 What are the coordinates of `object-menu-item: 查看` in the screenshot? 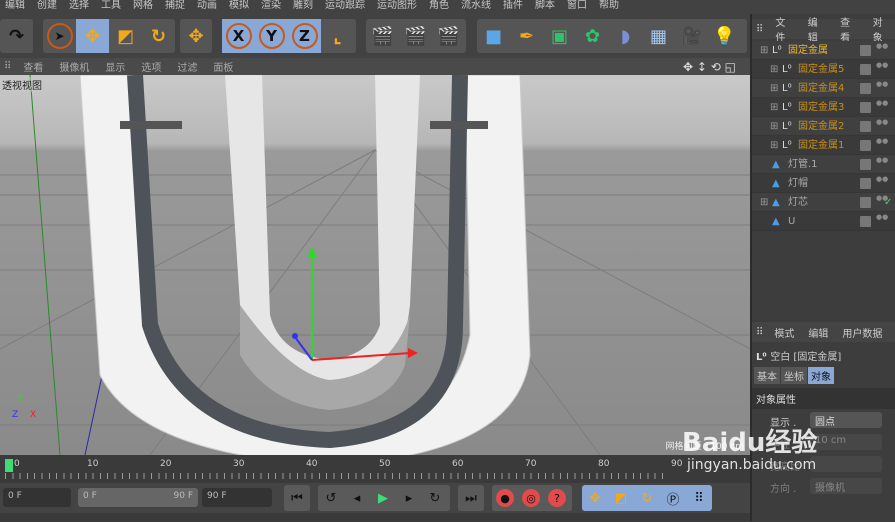 It's located at (848, 29).